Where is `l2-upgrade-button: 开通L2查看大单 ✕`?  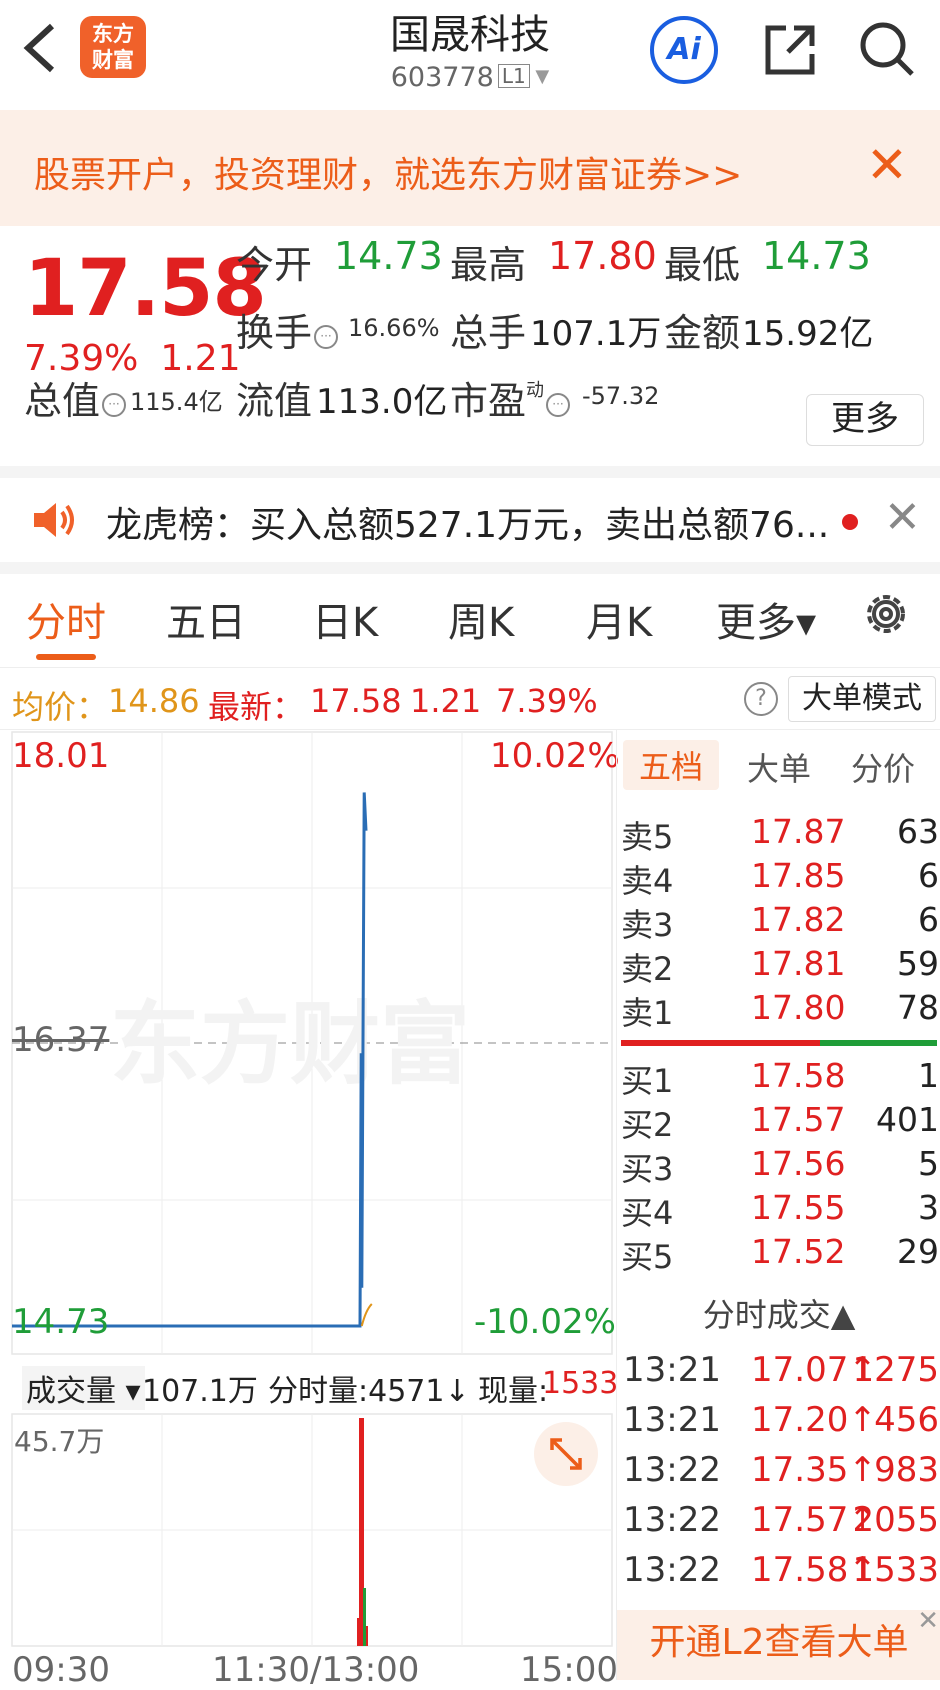
l2-upgrade-button: 开通L2查看大单 ✕ is located at coordinates (778, 1644).